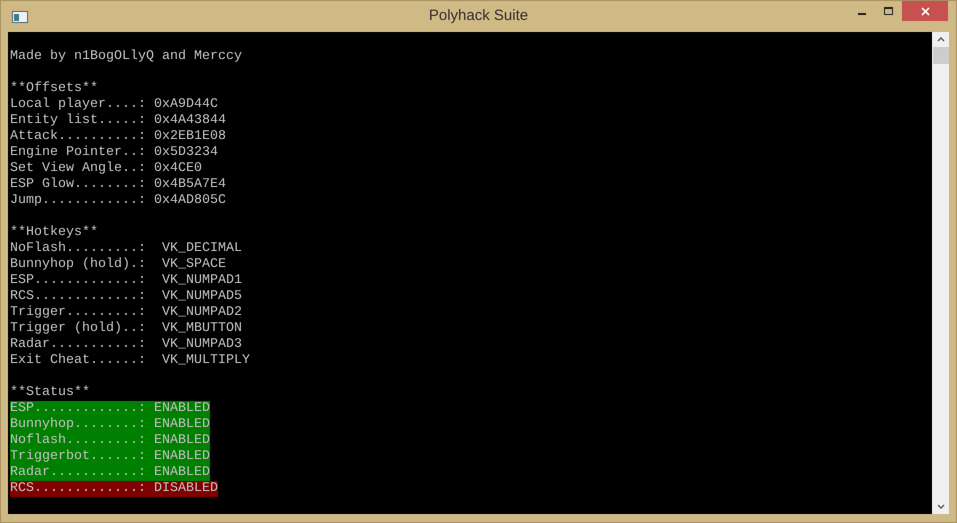 The image size is (957, 523). Describe the element at coordinates (888, 11) in the screenshot. I see `maximize-icon` at that location.